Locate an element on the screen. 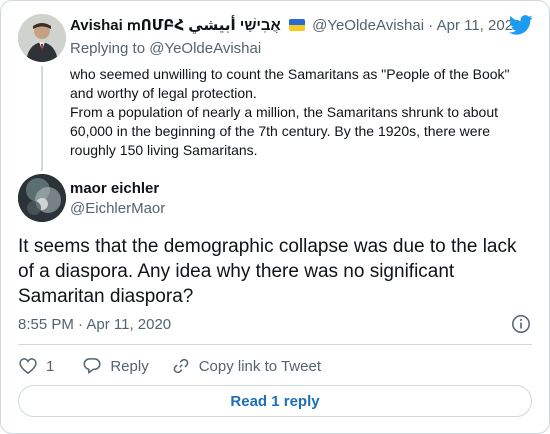 This screenshot has height=434, width=550. copy-link-button: Copy link to Tweet is located at coordinates (246, 366).